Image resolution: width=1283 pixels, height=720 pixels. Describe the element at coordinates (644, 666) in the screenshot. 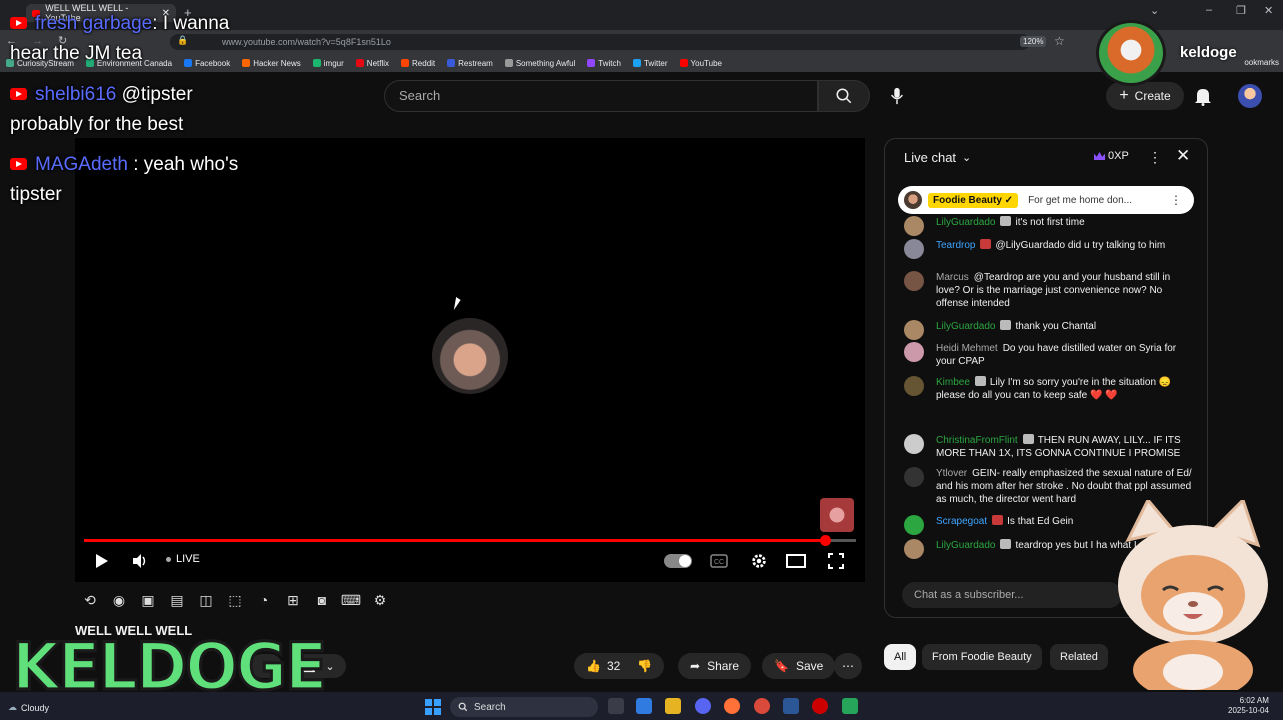

I see `dislike-button: 👎` at that location.